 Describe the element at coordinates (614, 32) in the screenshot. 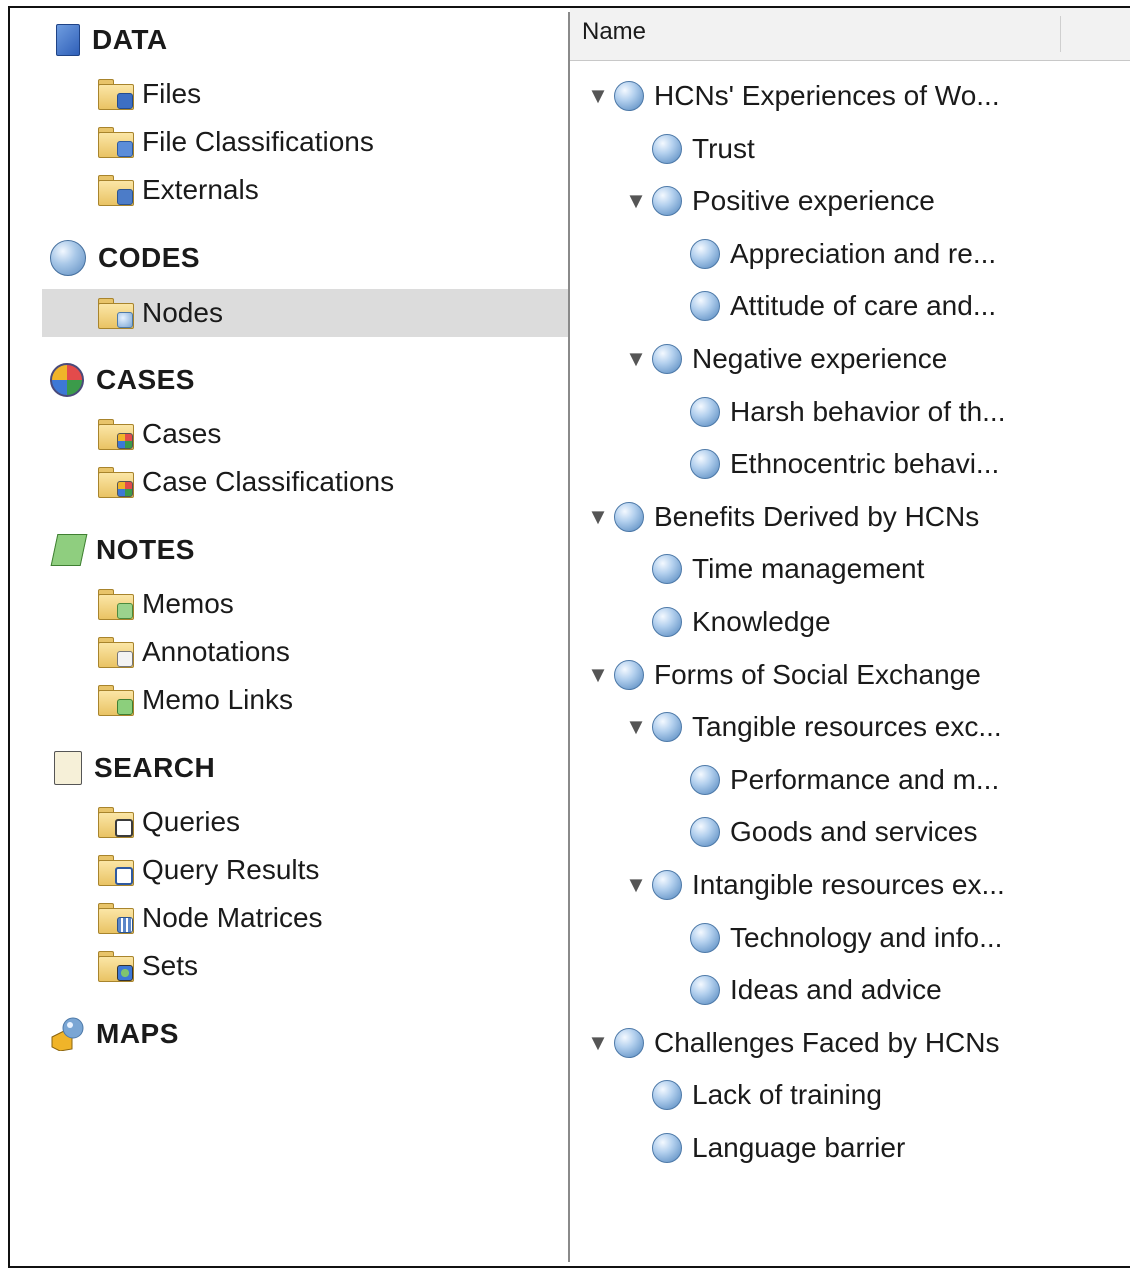

I see `column-header-name: Name` at that location.